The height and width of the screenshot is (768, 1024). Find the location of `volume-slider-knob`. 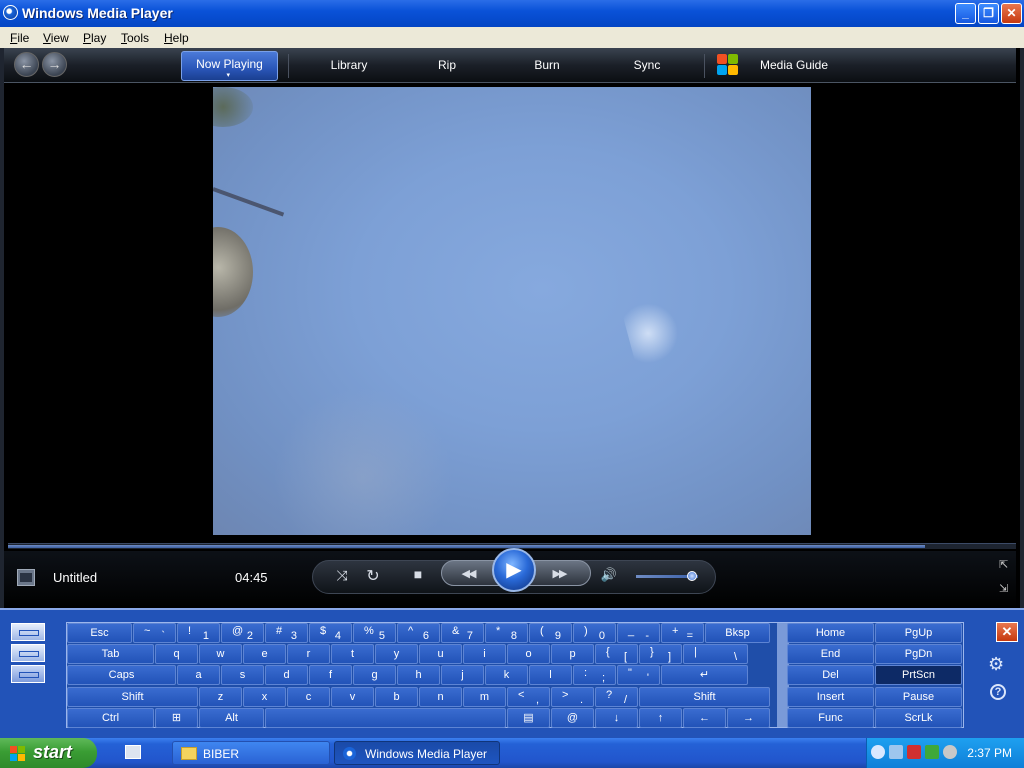

volume-slider-knob is located at coordinates (692, 576).